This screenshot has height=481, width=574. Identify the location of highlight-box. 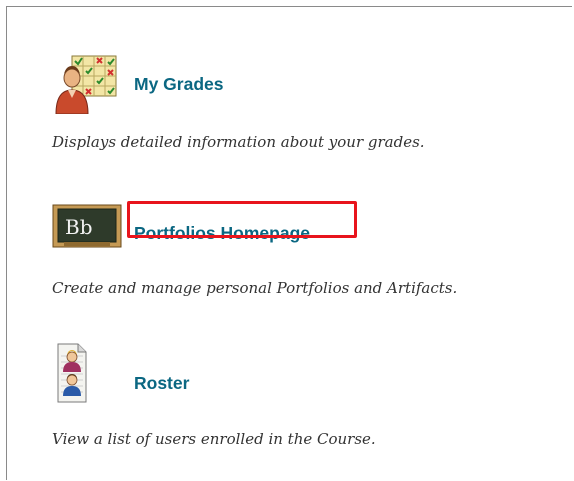
(242, 219).